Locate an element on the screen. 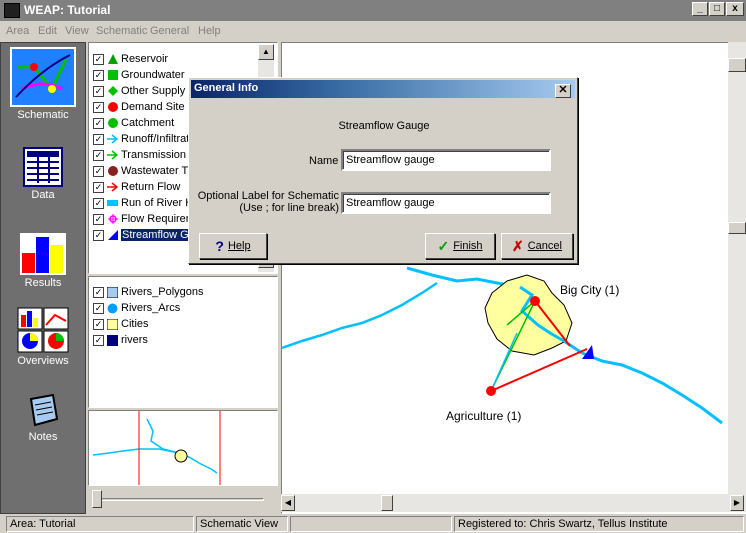 Image resolution: width=746 pixels, height=533 pixels. data-icon is located at coordinates (43, 167).